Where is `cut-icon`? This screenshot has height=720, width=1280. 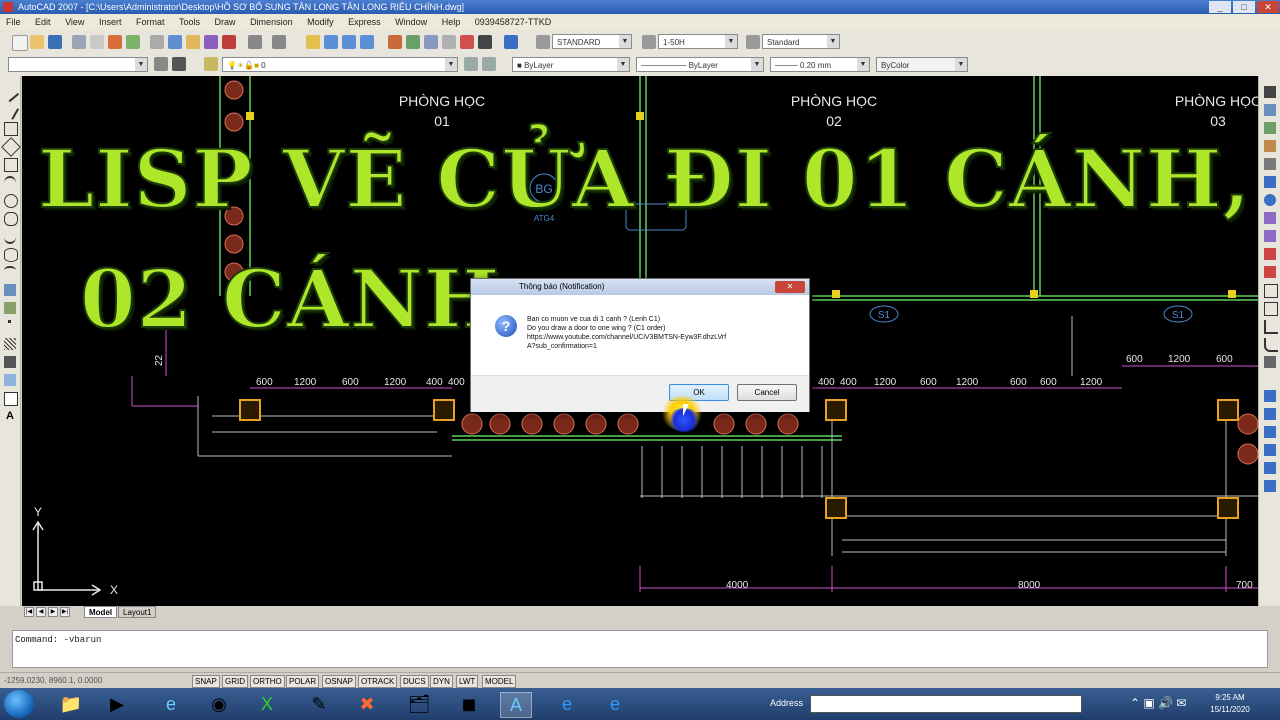
cut-icon is located at coordinates (157, 42).